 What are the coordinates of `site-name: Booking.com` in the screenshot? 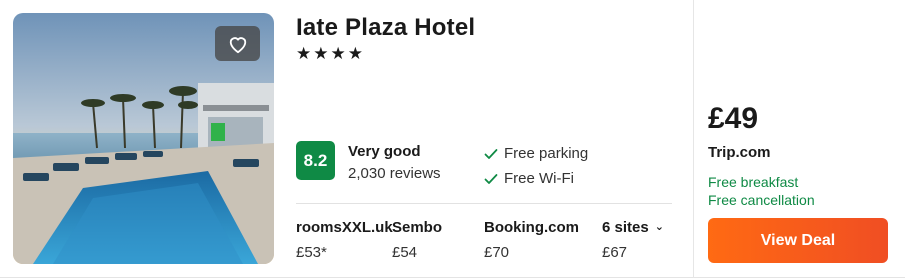 It's located at (532, 227).